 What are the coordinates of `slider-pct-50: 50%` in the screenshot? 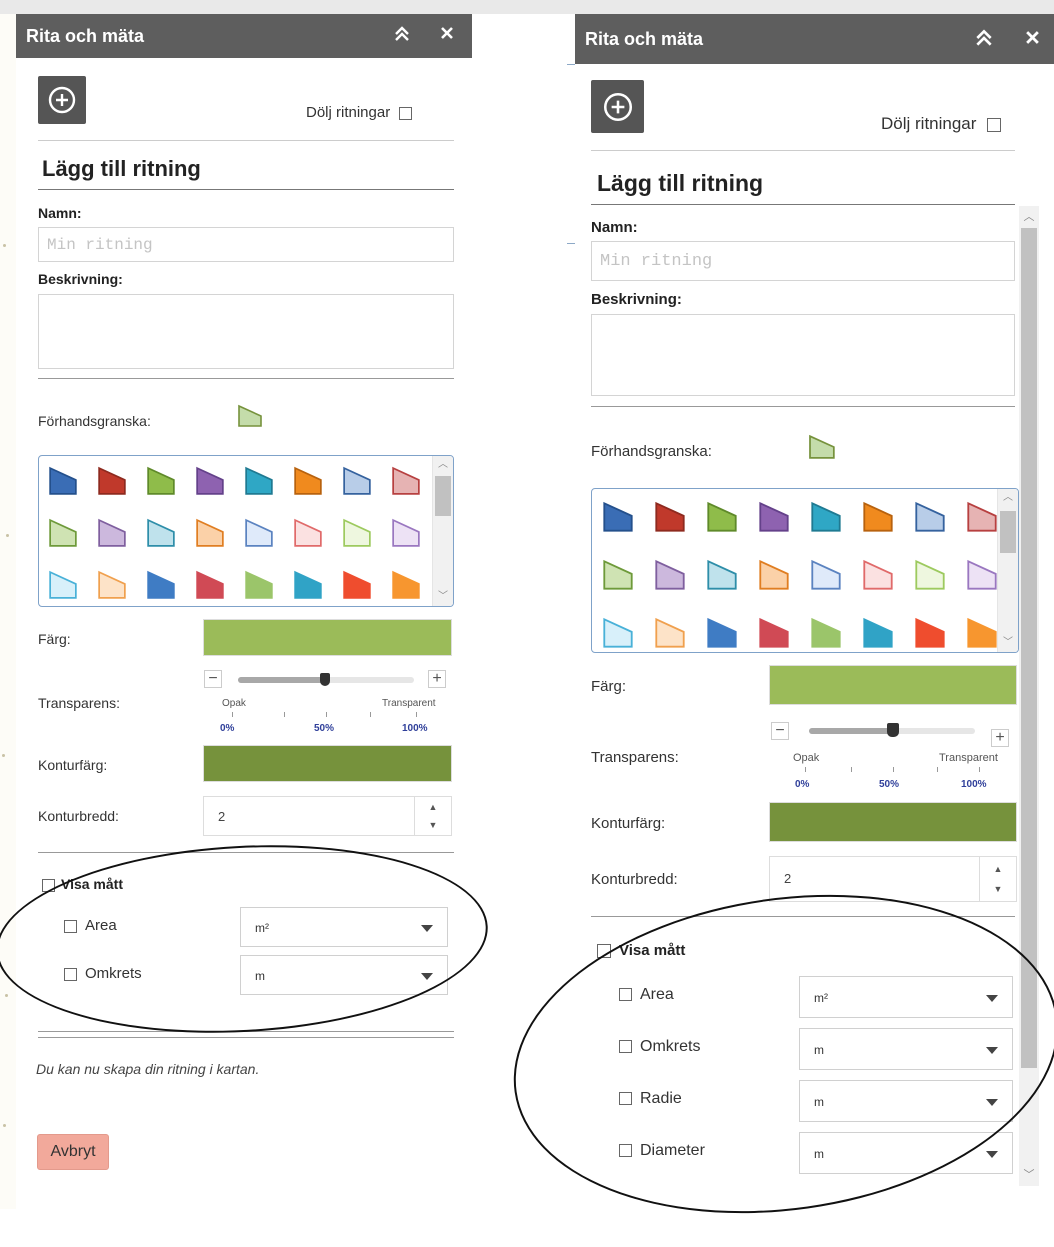 It's located at (889, 784).